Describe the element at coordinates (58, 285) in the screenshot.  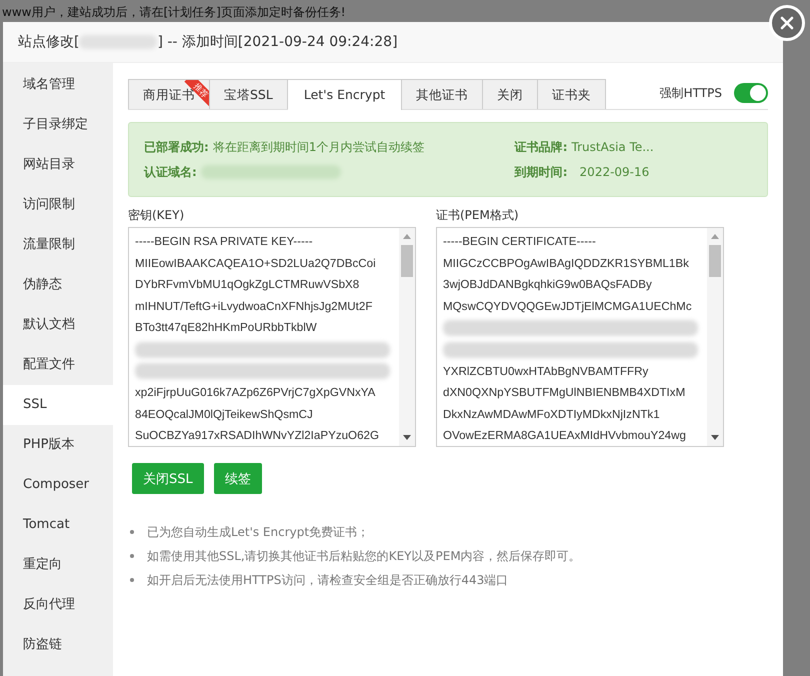
I see `sidebar-item: 伪静态` at that location.